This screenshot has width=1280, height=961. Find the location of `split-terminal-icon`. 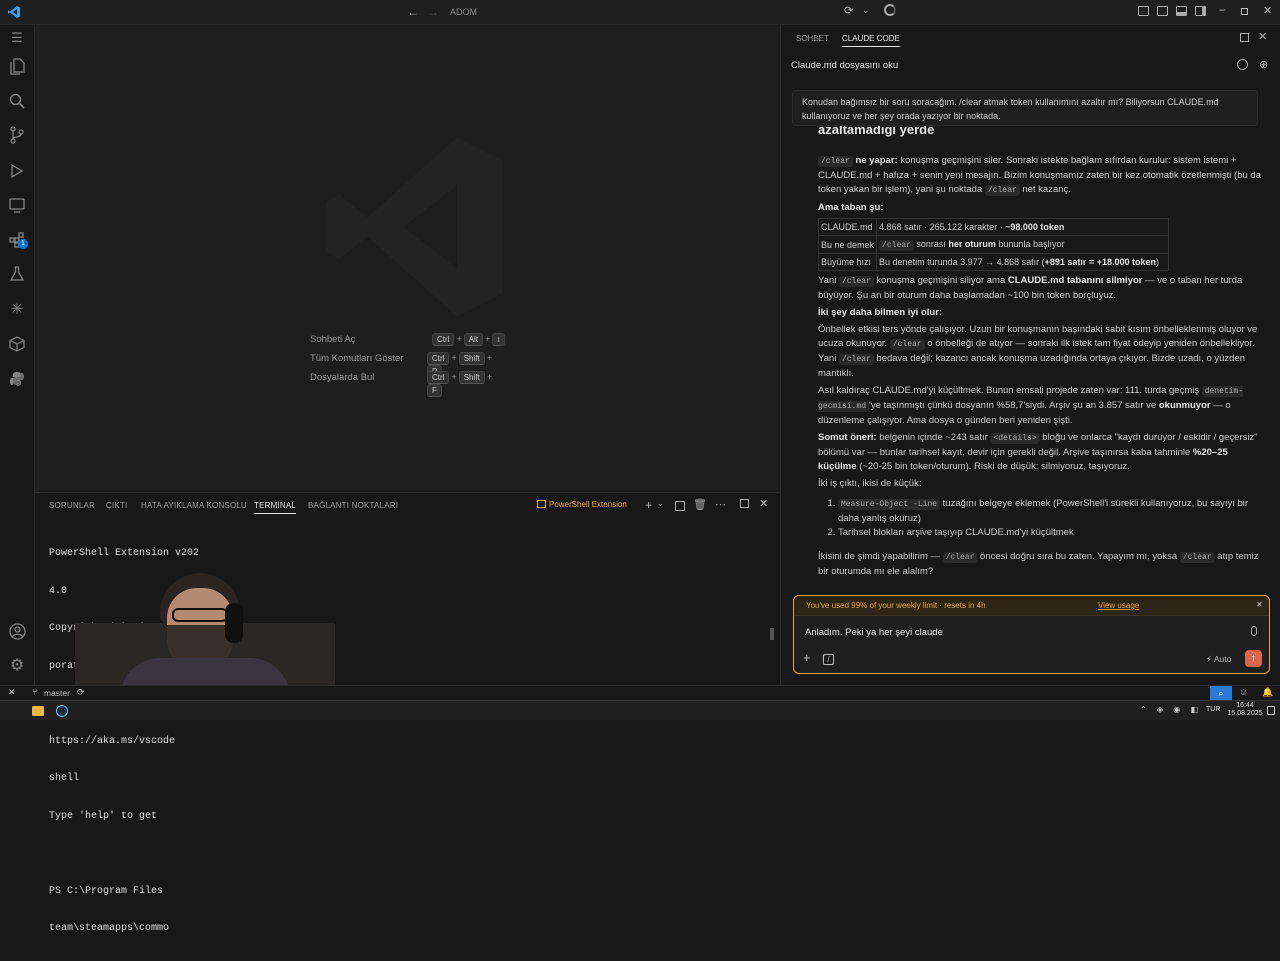

split-terminal-icon is located at coordinates (680, 506).